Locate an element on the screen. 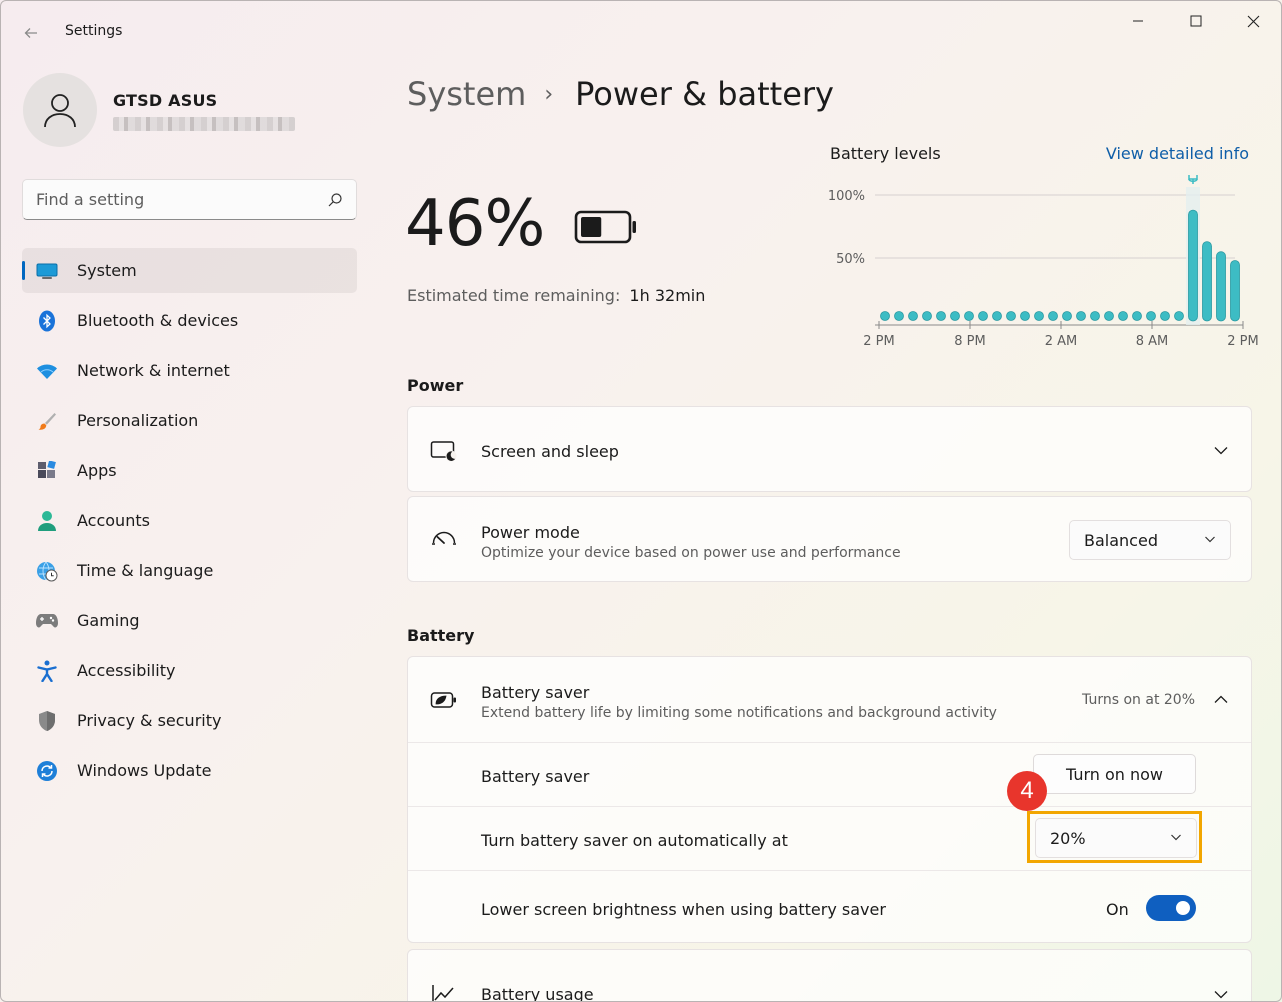 This screenshot has height=1002, width=1282. sidebar-item-label: Privacy & security is located at coordinates (149, 720).